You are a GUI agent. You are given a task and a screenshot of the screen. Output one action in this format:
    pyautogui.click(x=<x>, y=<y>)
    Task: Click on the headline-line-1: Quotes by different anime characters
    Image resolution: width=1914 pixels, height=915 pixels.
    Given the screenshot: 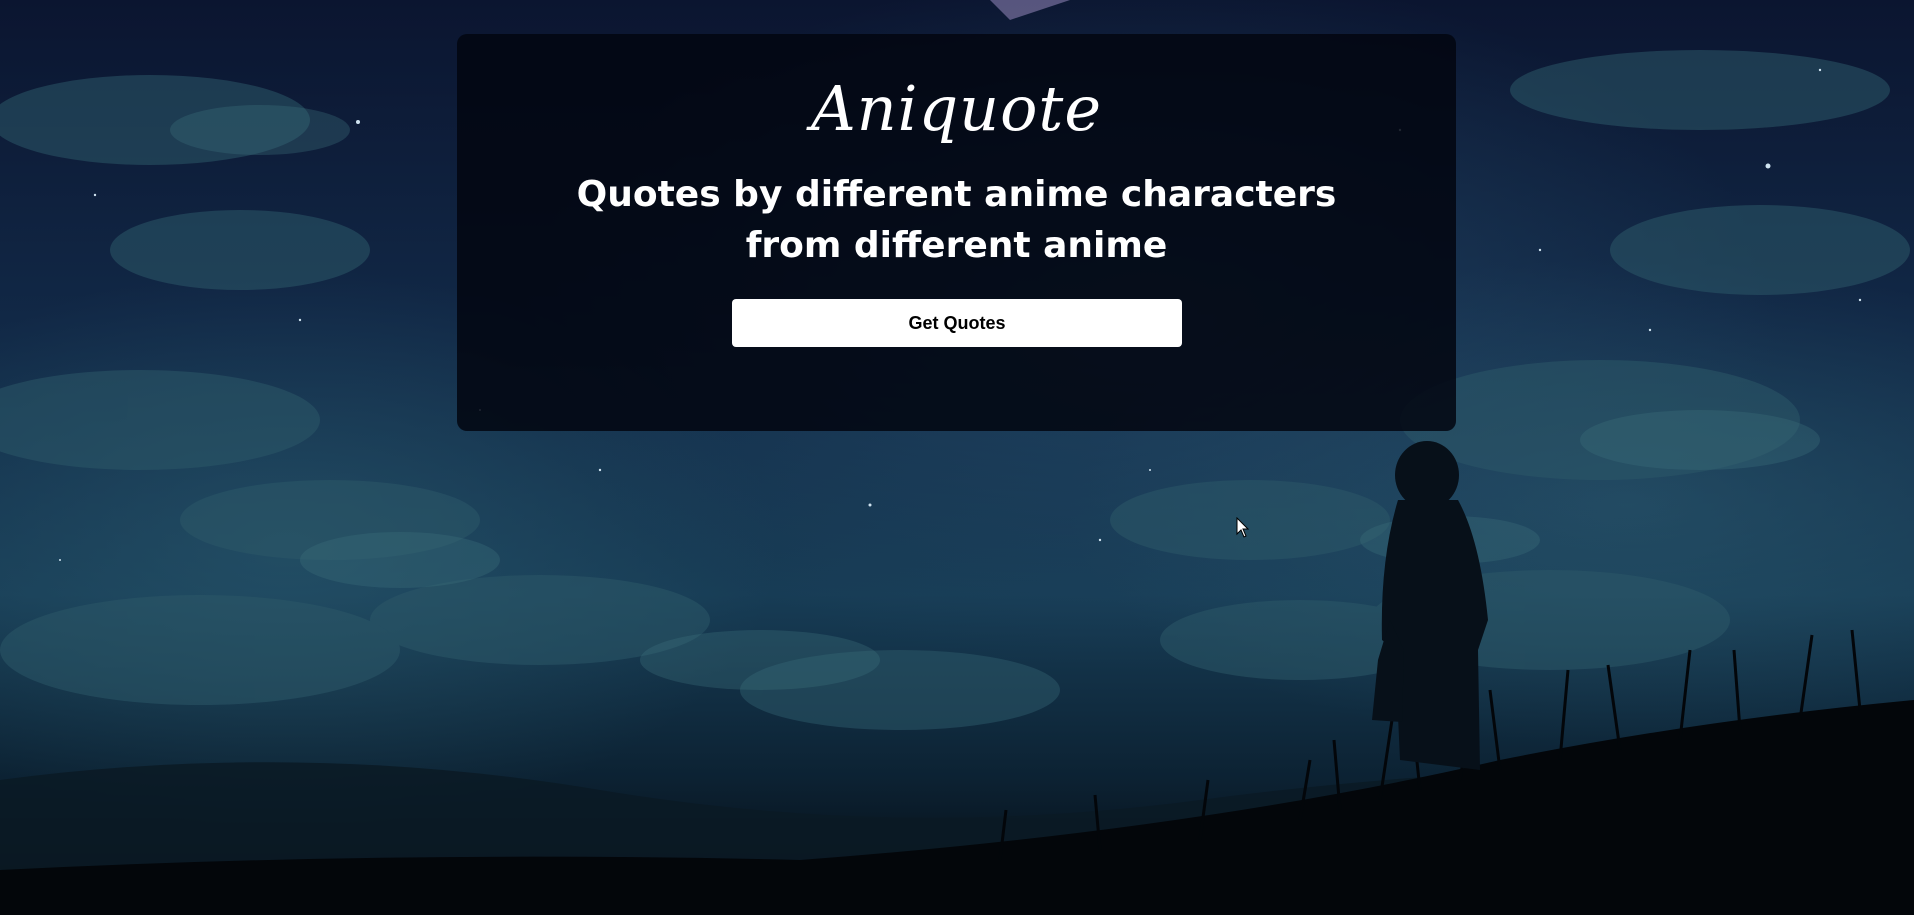 What is the action you would take?
    pyautogui.click(x=956, y=194)
    